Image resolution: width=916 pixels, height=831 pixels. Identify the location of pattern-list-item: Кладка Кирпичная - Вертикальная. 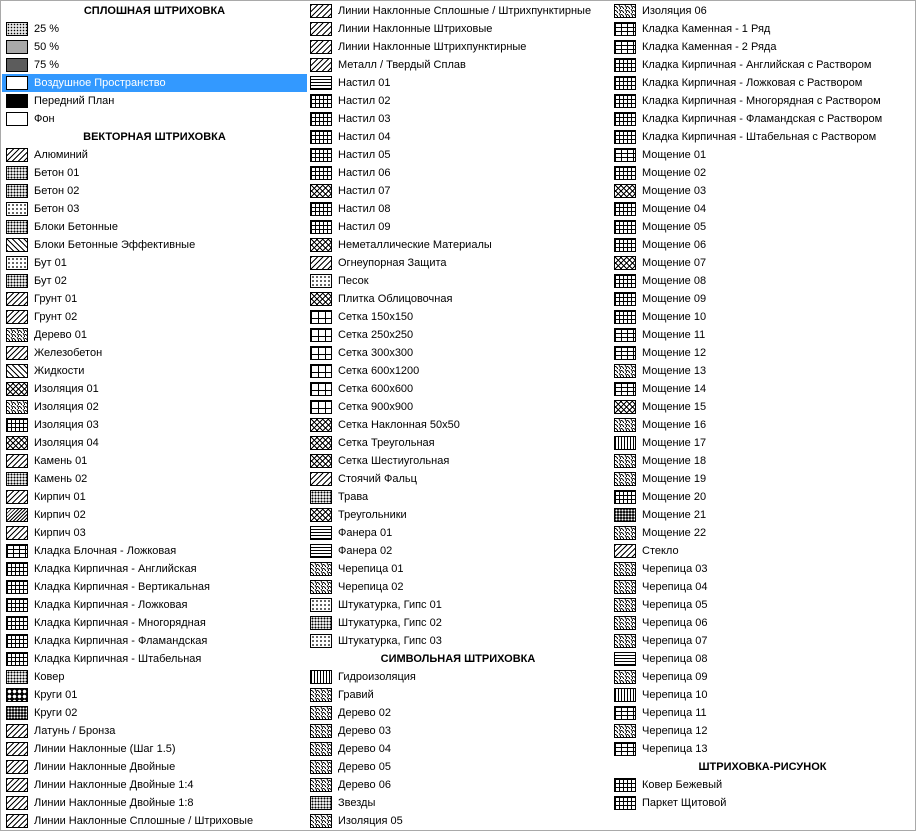
(154, 587).